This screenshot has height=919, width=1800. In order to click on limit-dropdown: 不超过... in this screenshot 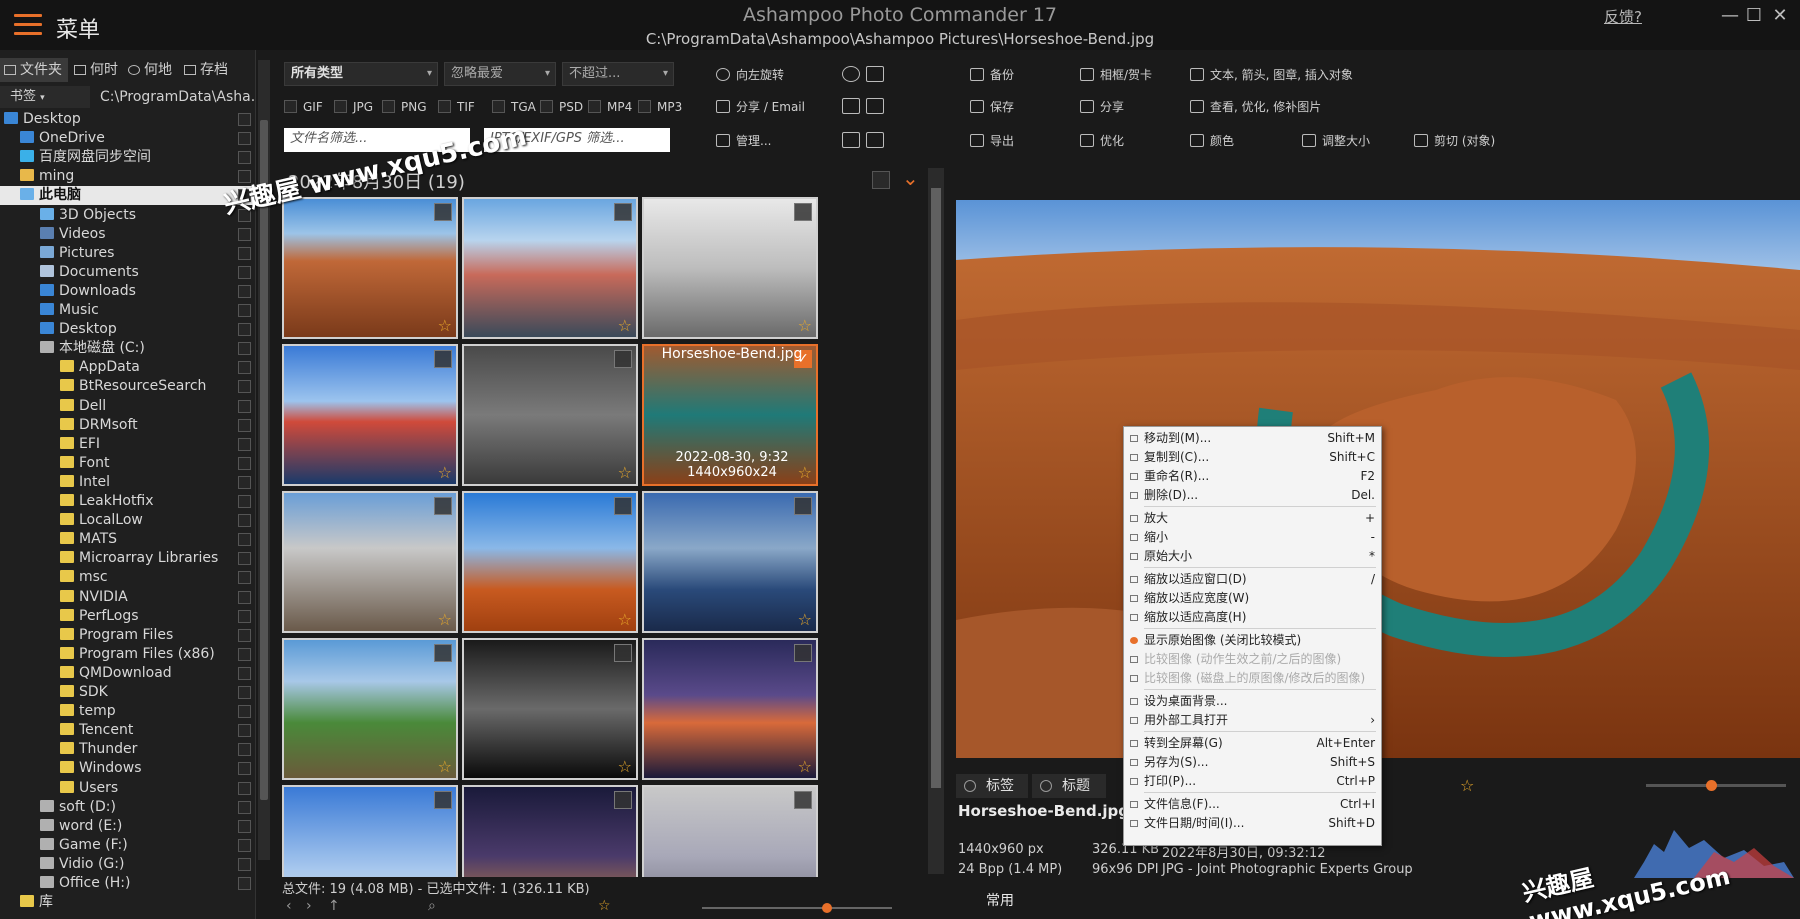, I will do `click(618, 74)`.